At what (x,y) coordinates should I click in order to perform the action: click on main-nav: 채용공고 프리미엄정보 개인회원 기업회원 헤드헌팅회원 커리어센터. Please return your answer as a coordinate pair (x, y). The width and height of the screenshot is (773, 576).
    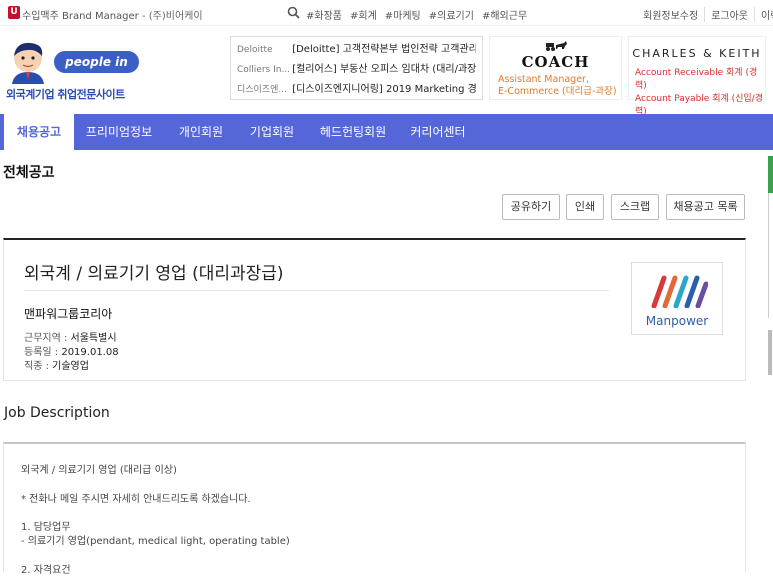
    Looking at the image, I should click on (386, 132).